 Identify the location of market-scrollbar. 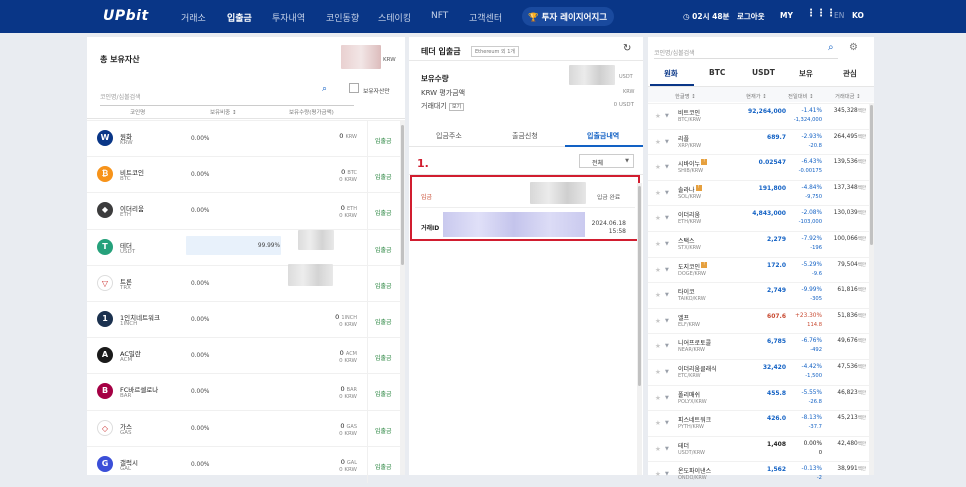
(871, 289).